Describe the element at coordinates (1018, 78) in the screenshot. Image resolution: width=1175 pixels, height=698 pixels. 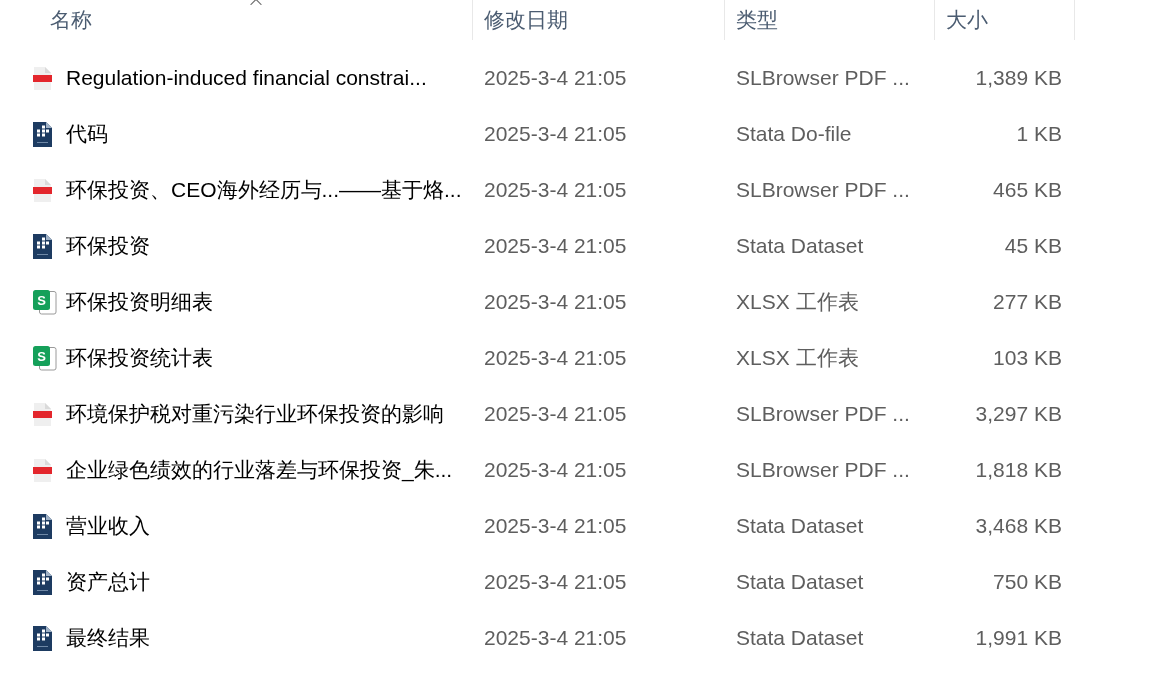
I see `file-size: 1,389 KB` at that location.